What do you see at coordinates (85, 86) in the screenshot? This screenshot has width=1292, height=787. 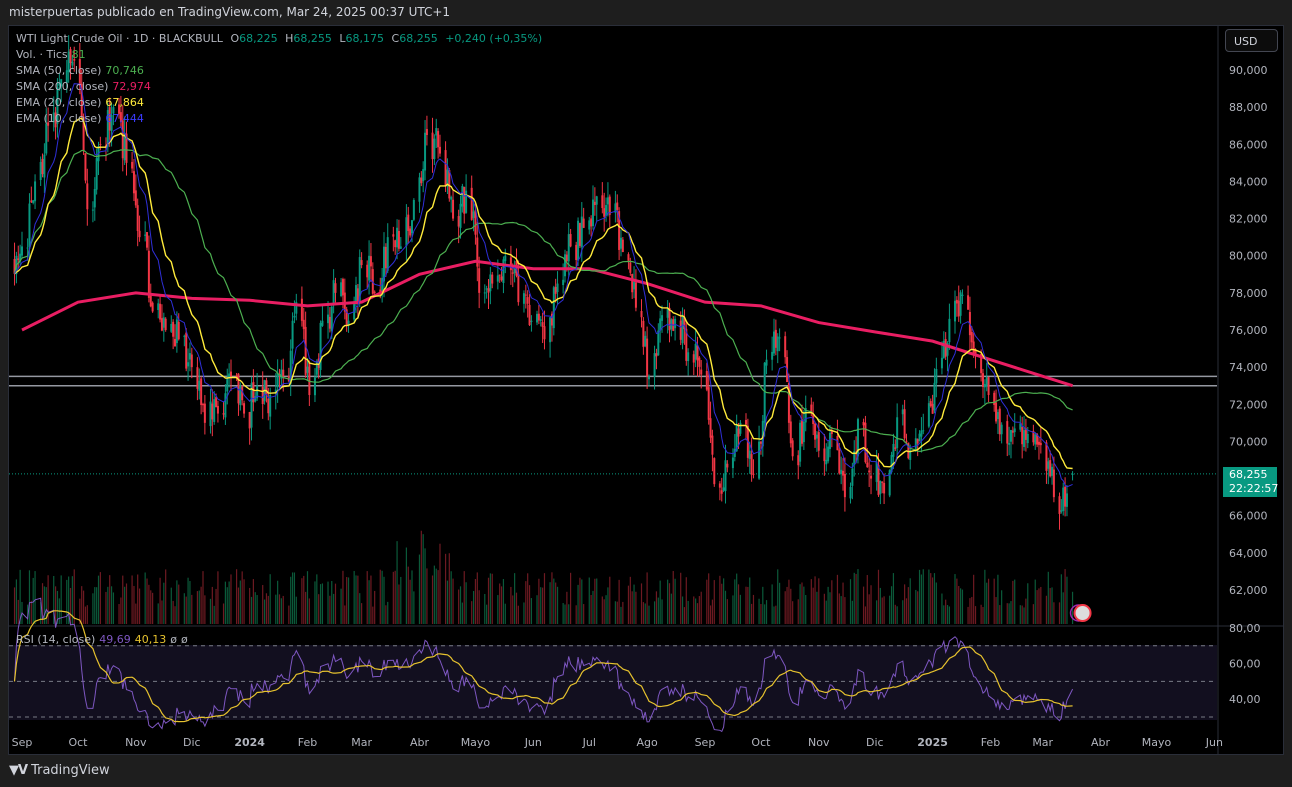 I see `sma200-legend: SMA (200, close) 72,974` at bounding box center [85, 86].